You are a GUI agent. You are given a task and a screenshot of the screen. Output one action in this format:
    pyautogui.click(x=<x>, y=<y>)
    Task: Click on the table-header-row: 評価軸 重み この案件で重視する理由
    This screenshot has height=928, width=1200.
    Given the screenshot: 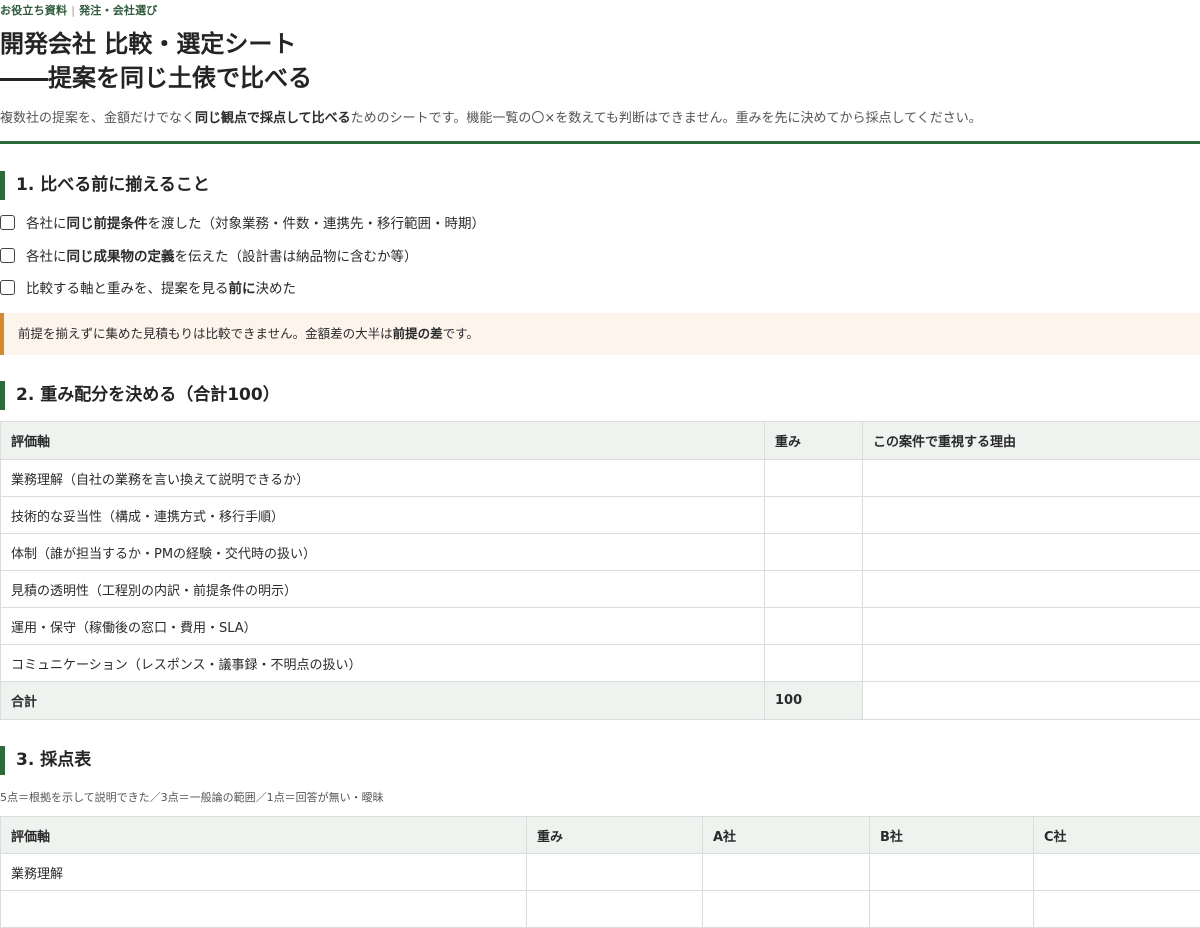 What is the action you would take?
    pyautogui.click(x=600, y=441)
    